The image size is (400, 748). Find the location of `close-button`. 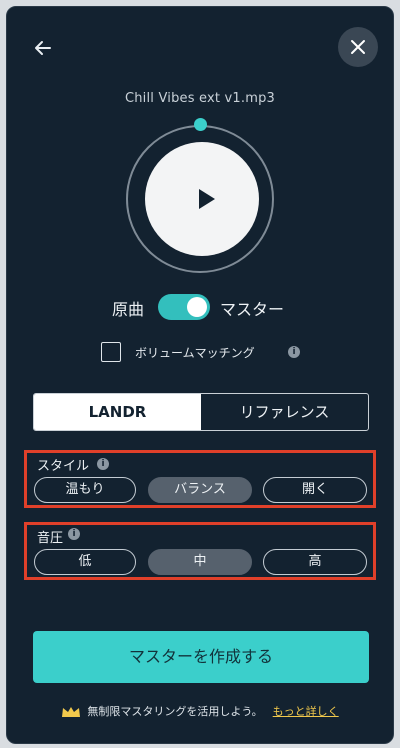

close-button is located at coordinates (358, 47).